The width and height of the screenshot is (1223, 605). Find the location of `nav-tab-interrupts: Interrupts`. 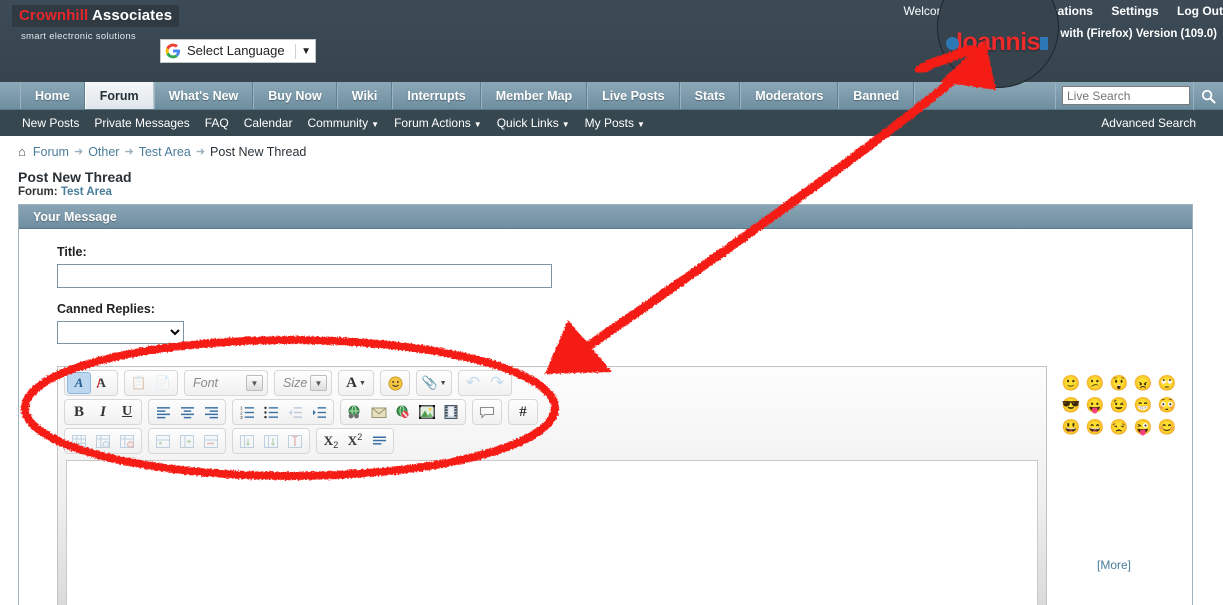

nav-tab-interrupts: Interrupts is located at coordinates (436, 95).